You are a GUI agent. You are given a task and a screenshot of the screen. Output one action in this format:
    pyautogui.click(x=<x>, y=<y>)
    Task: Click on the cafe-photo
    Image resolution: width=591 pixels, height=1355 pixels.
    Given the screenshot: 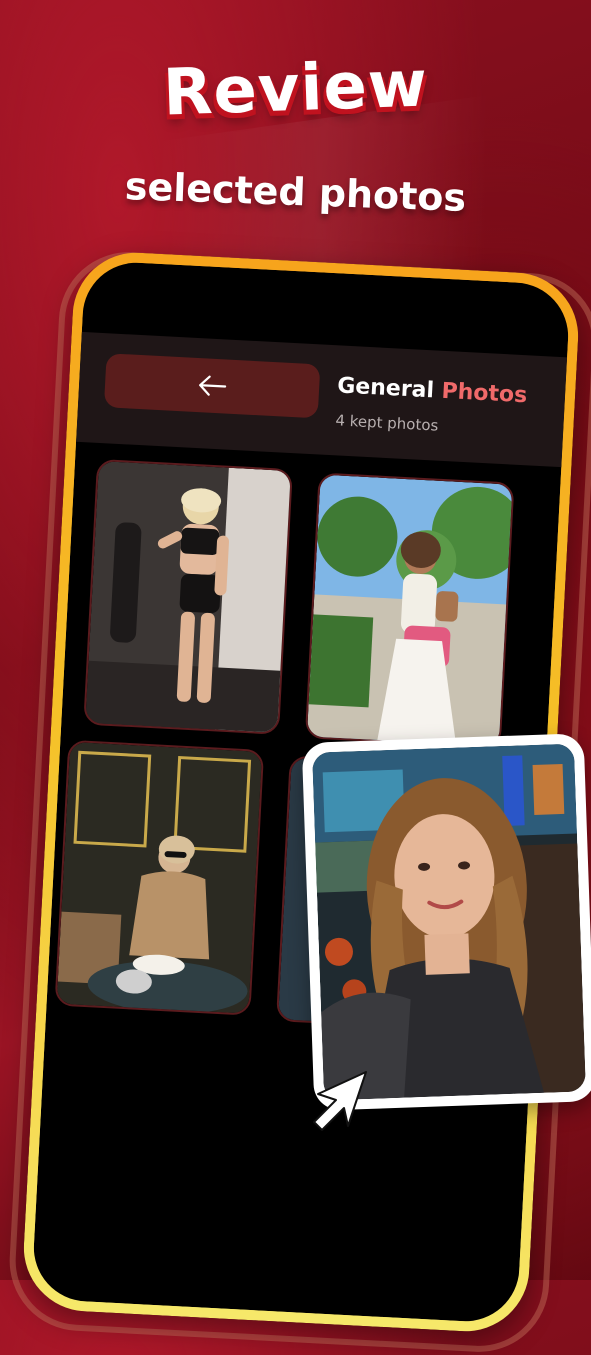 What is the action you would take?
    pyautogui.click(x=160, y=878)
    